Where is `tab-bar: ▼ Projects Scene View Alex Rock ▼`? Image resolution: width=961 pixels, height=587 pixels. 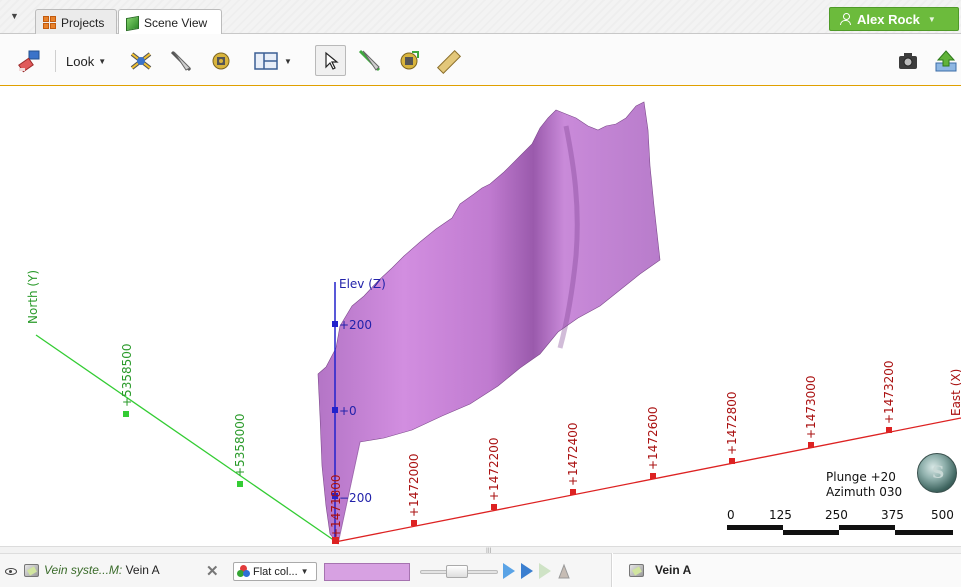
tab-bar: ▼ Projects Scene View Alex Rock ▼ is located at coordinates (480, 18).